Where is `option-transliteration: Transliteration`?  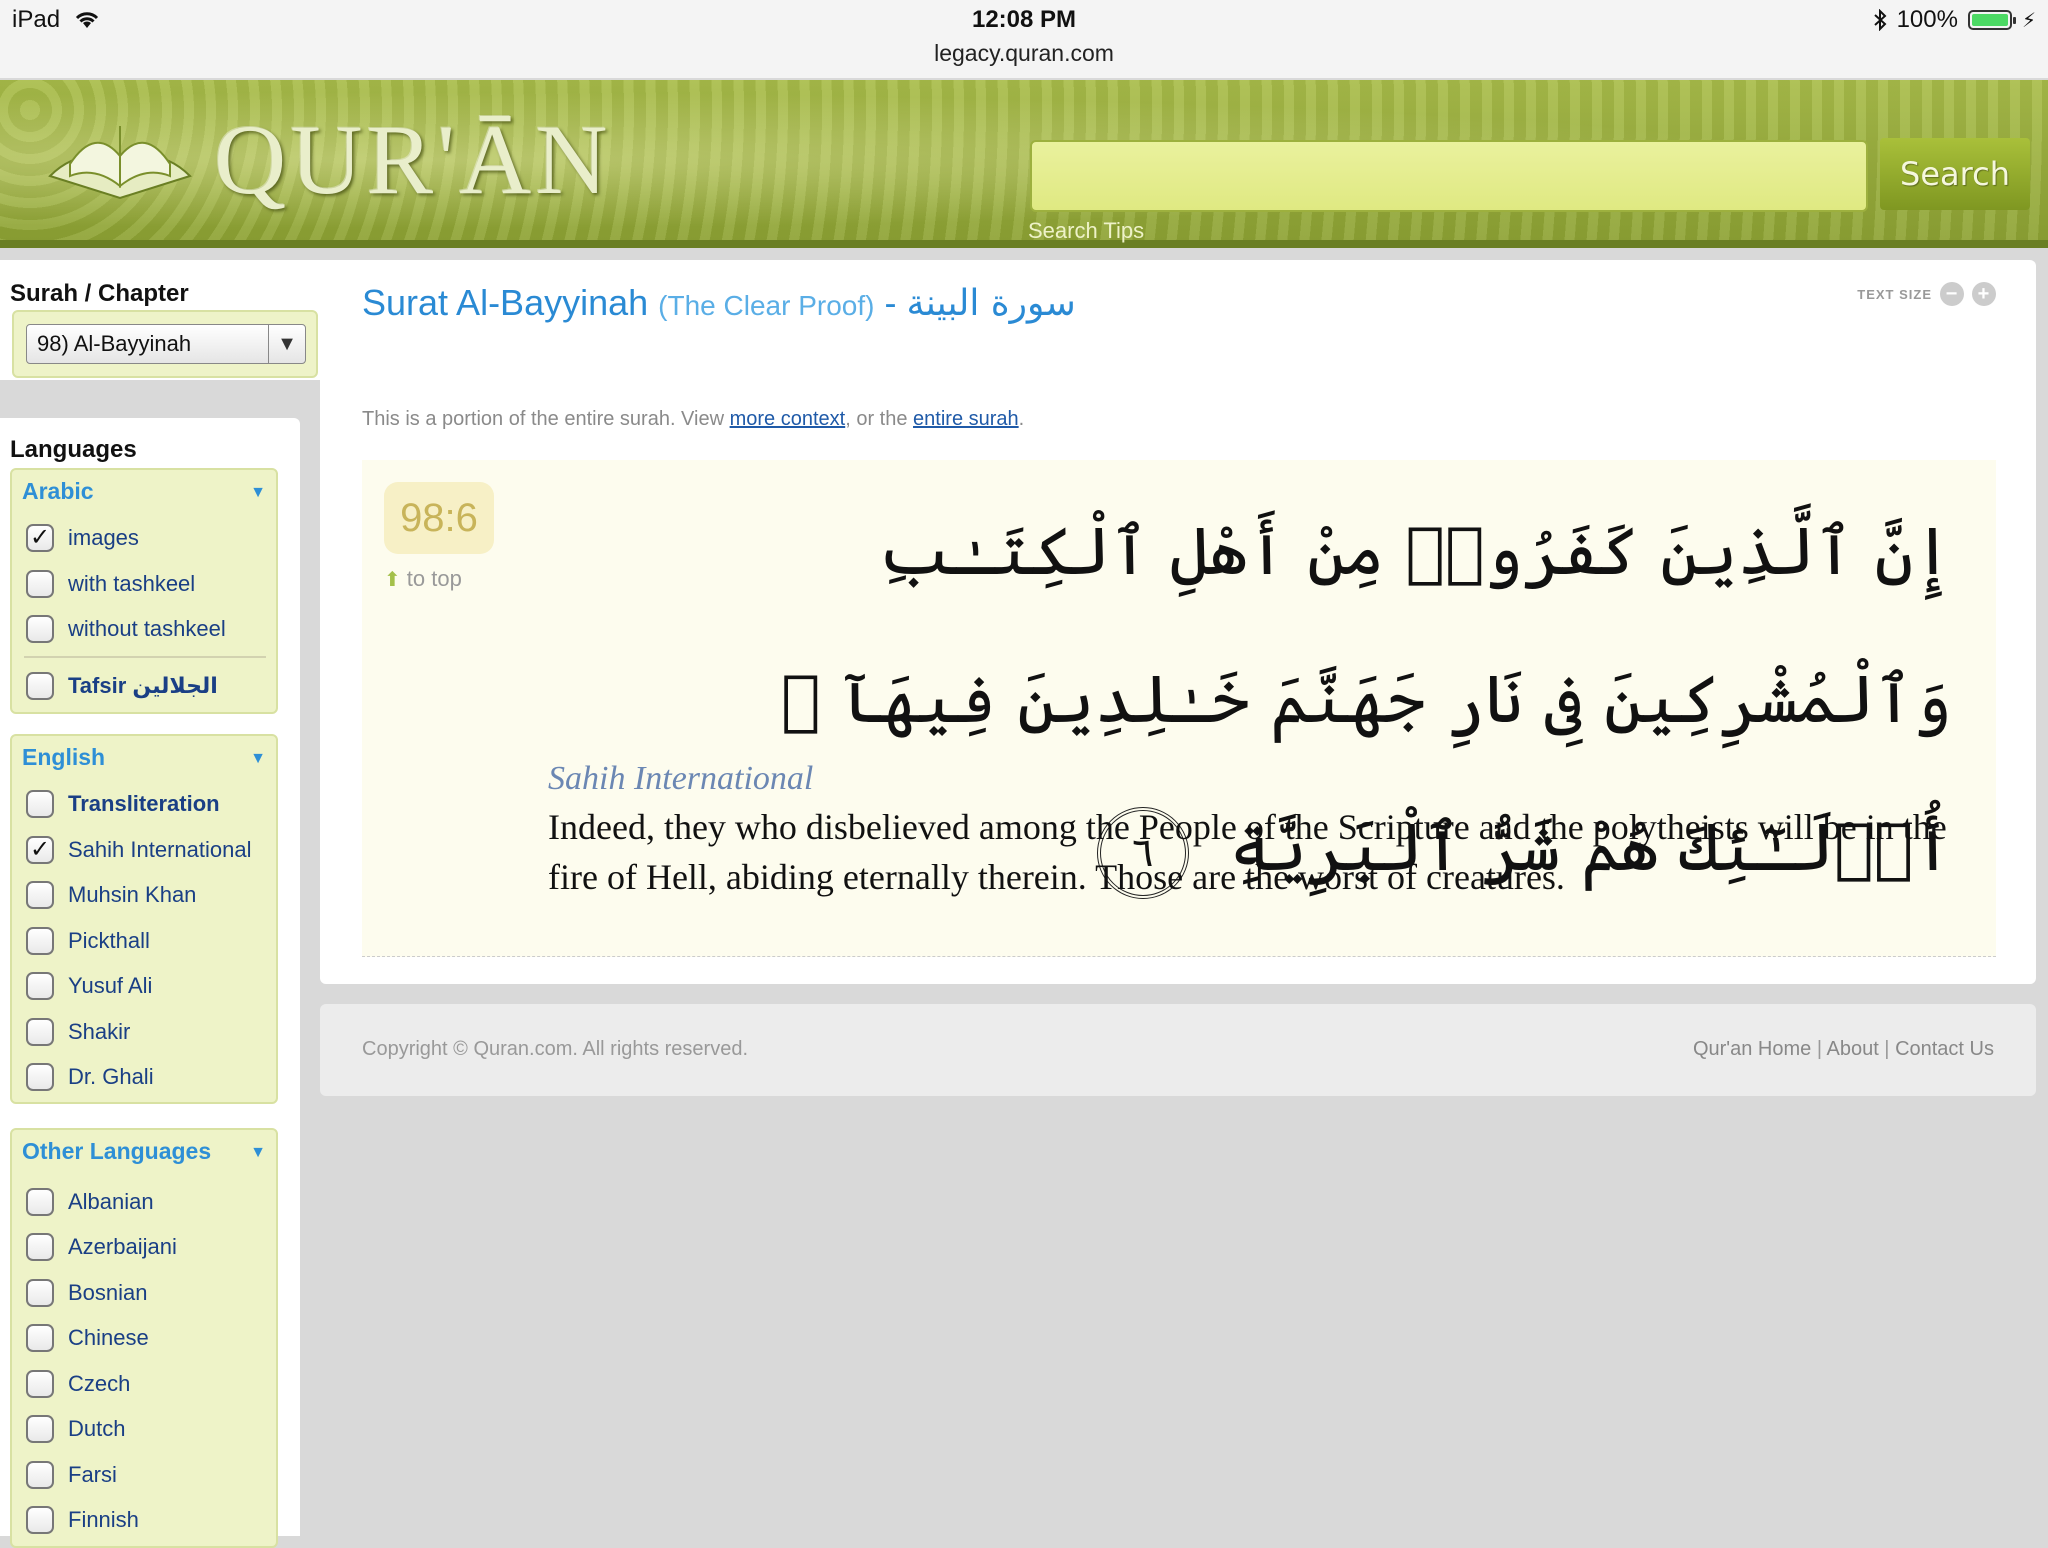
option-transliteration: Transliteration is located at coordinates (123, 804).